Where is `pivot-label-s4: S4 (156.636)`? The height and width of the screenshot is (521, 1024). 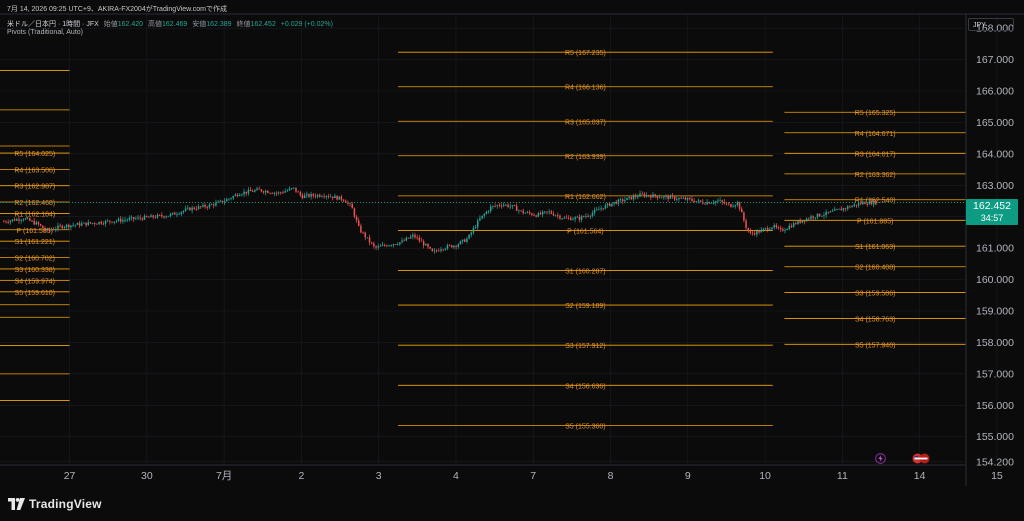
pivot-label-s4: S4 (156.636) is located at coordinates (585, 386).